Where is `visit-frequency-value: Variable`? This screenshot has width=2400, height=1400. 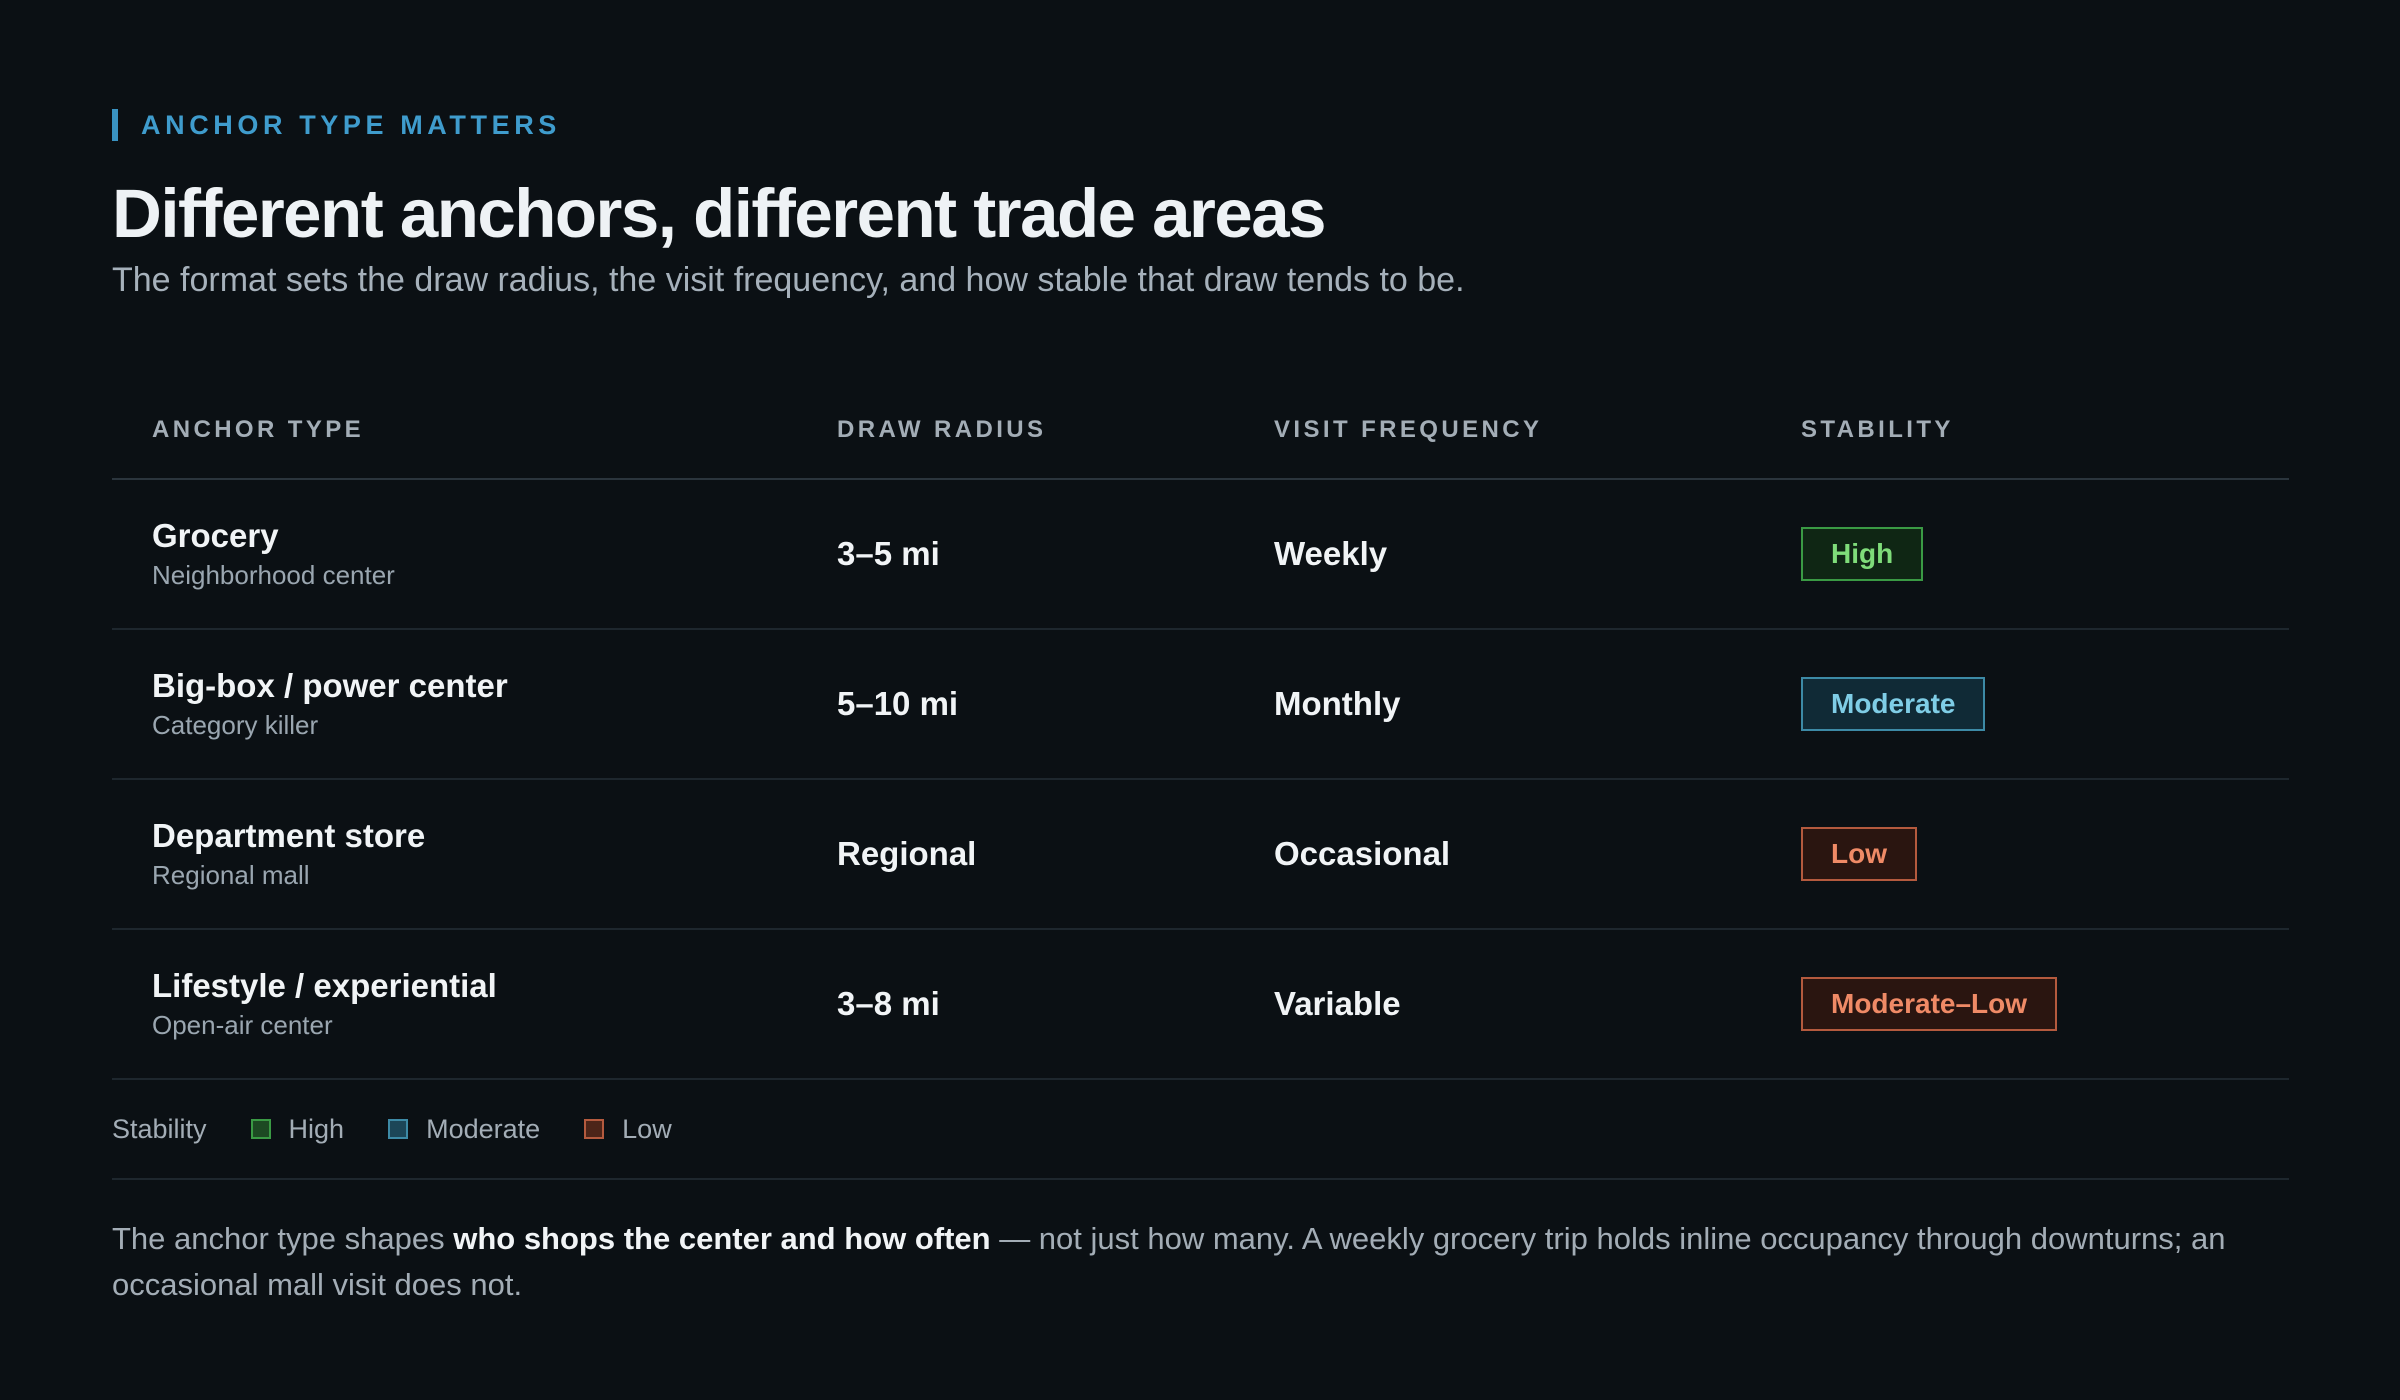
visit-frequency-value: Variable is located at coordinates (1337, 1003).